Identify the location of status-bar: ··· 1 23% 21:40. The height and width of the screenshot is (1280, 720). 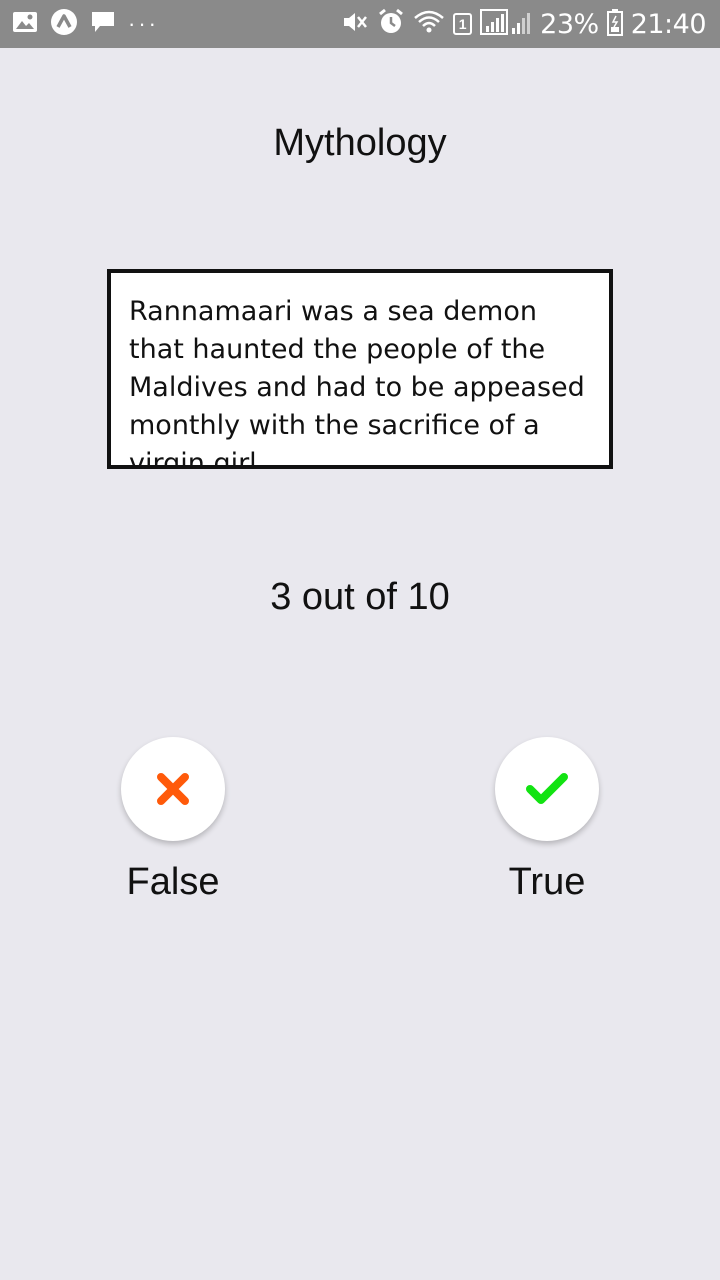
(360, 24).